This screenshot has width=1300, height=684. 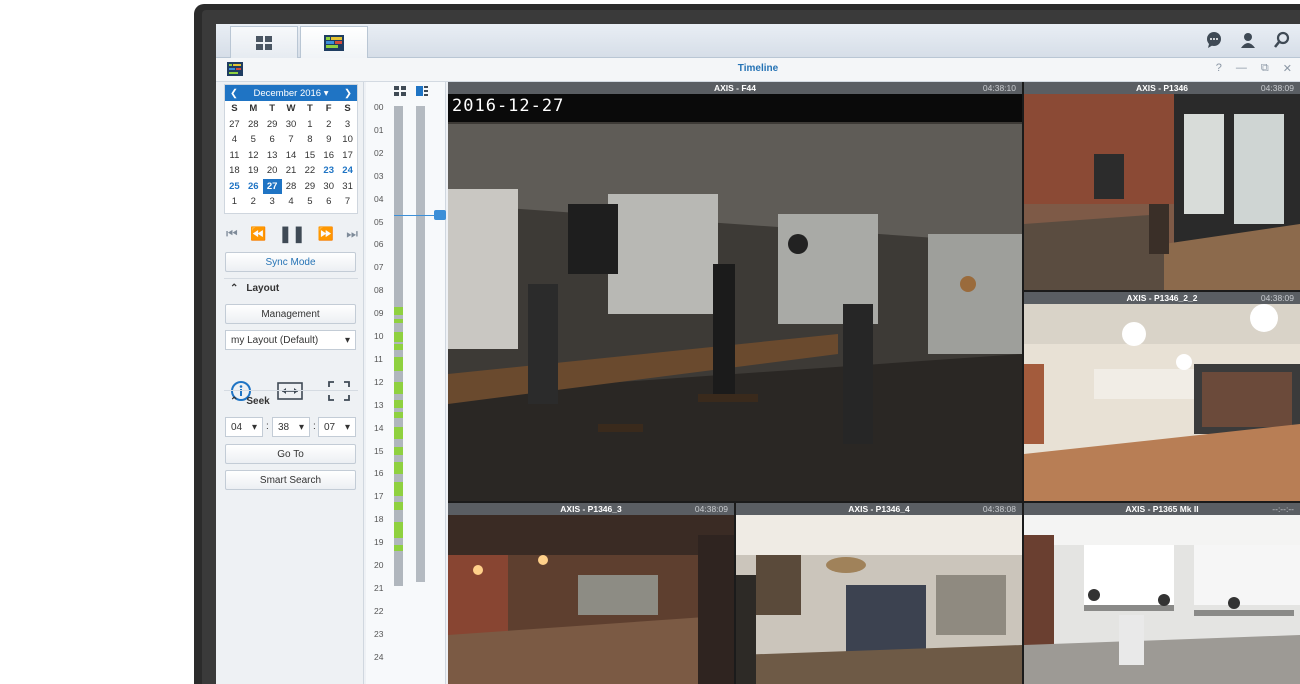 I want to click on calendar-day: 22, so click(x=309, y=171).